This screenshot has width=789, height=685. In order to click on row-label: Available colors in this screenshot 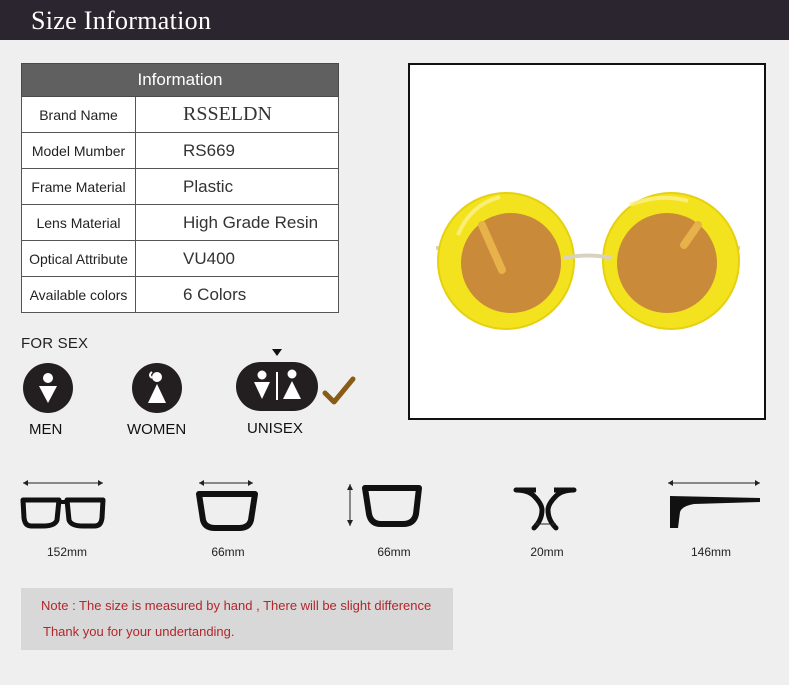, I will do `click(78, 294)`.